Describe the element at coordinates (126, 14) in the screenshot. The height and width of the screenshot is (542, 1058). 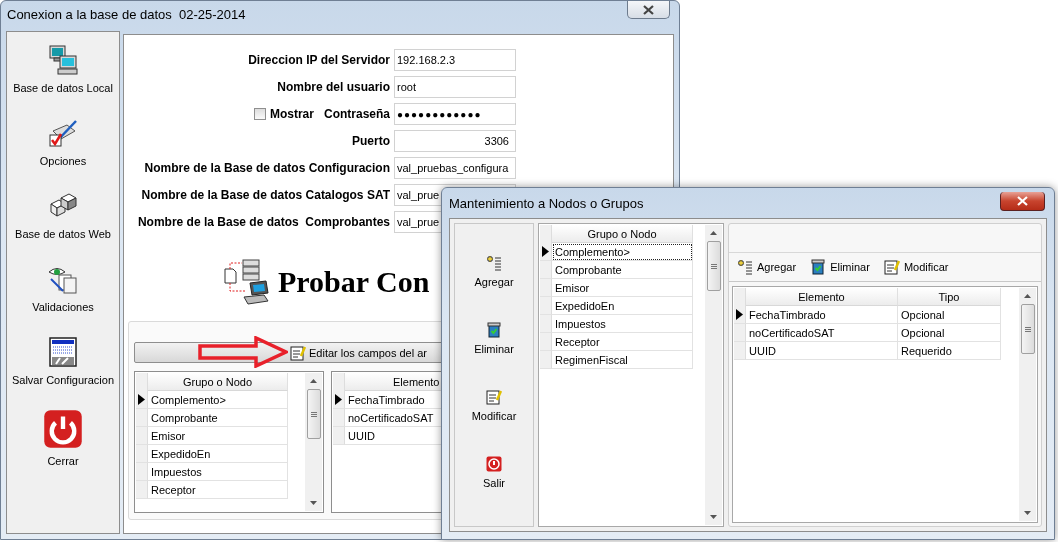
I see `window-title: Conexion a la base de datos 02-25-2014` at that location.